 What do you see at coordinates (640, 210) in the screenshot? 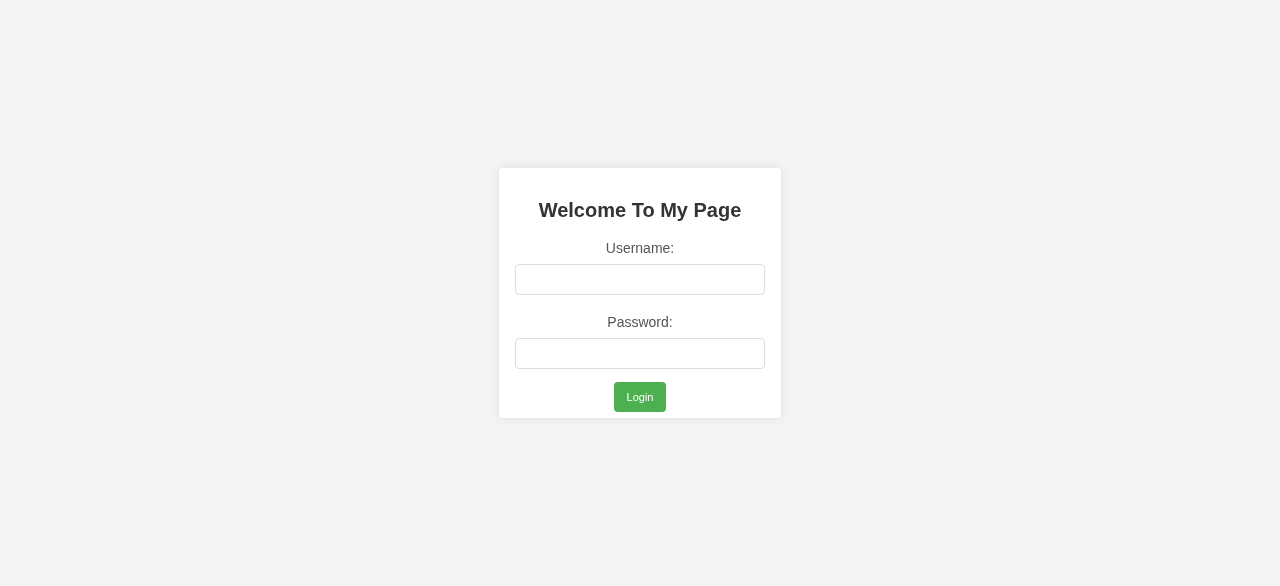
I see `page-title: Welcome To My Page` at bounding box center [640, 210].